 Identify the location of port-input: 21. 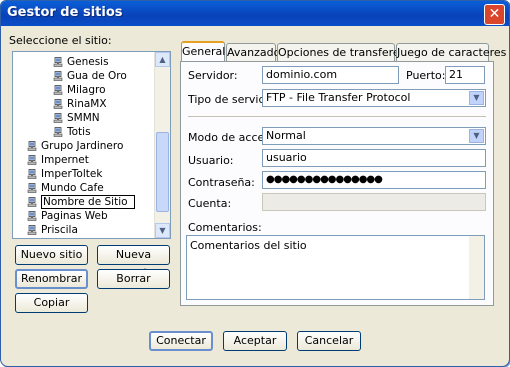
(465, 75).